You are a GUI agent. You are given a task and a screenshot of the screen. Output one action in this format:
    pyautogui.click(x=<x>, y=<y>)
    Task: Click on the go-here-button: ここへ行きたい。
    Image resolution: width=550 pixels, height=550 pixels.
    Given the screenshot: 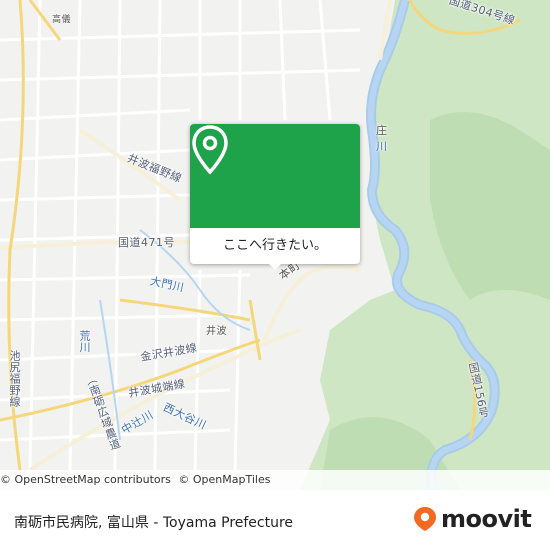 What is the action you would take?
    pyautogui.click(x=275, y=246)
    